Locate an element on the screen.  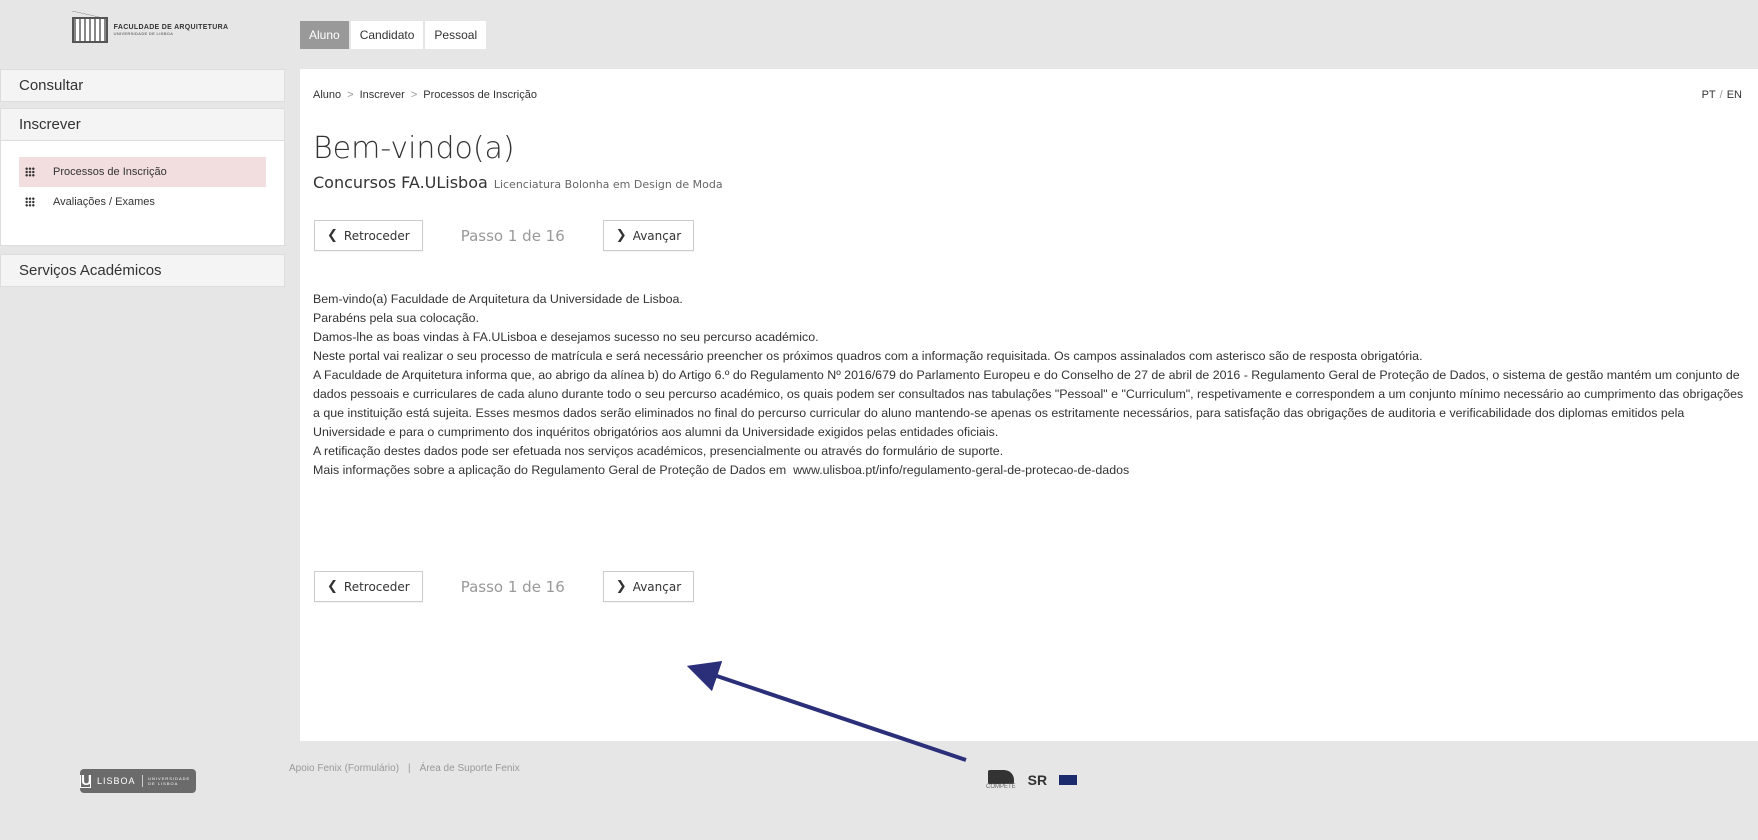
breadcrumb-processos: Processos de Inscrição is located at coordinates (480, 95).